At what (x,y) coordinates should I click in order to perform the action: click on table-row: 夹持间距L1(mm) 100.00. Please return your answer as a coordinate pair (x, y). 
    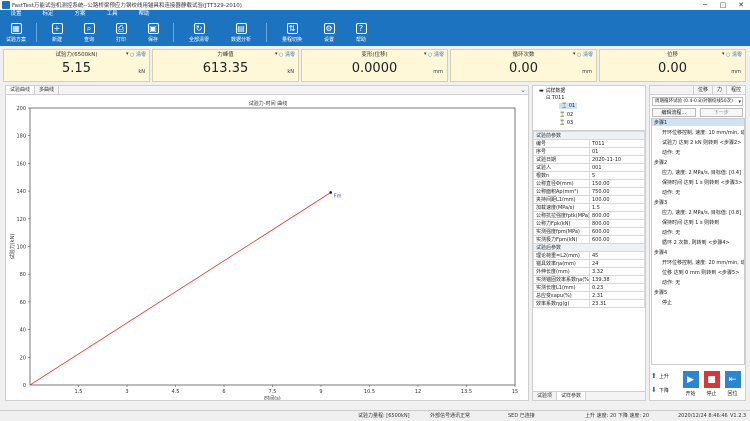
    Looking at the image, I should click on (589, 199).